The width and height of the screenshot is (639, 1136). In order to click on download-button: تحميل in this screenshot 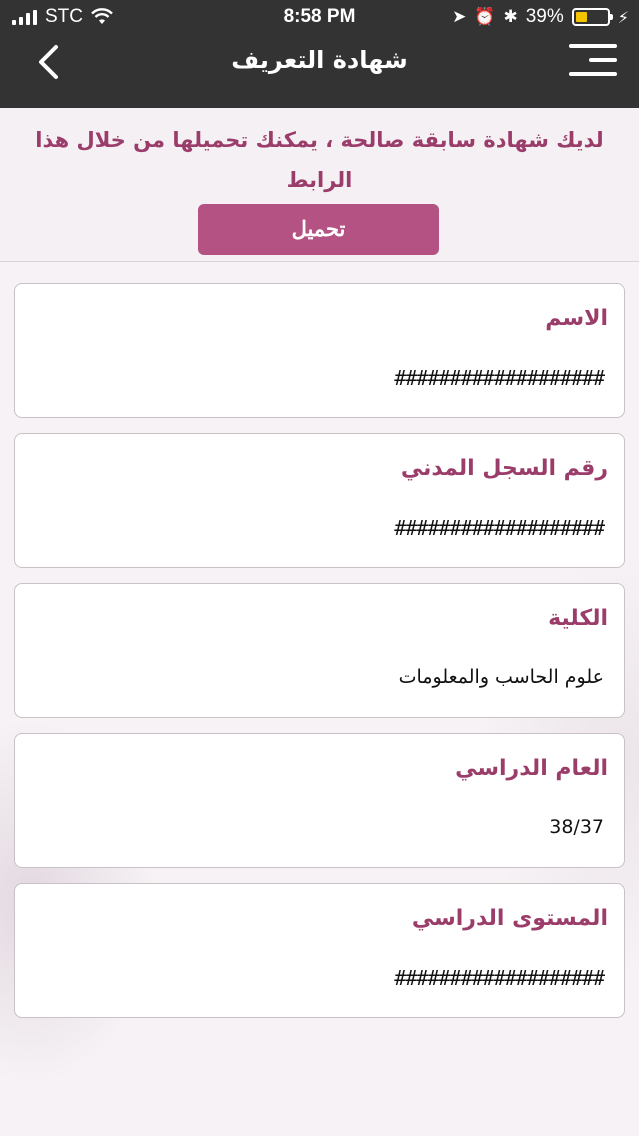, I will do `click(318, 229)`.